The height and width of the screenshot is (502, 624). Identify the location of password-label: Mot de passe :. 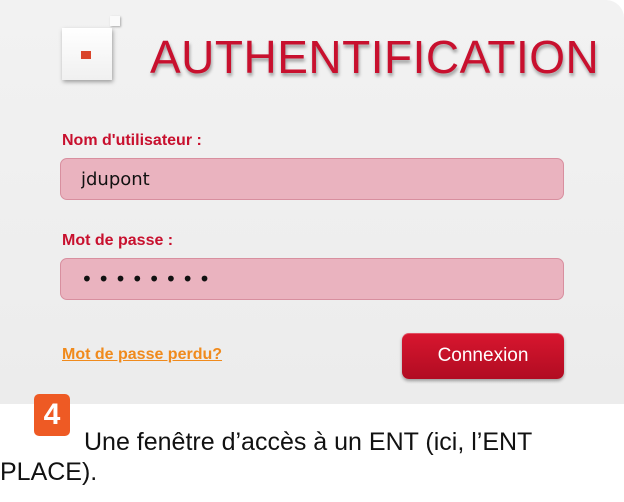
(118, 240).